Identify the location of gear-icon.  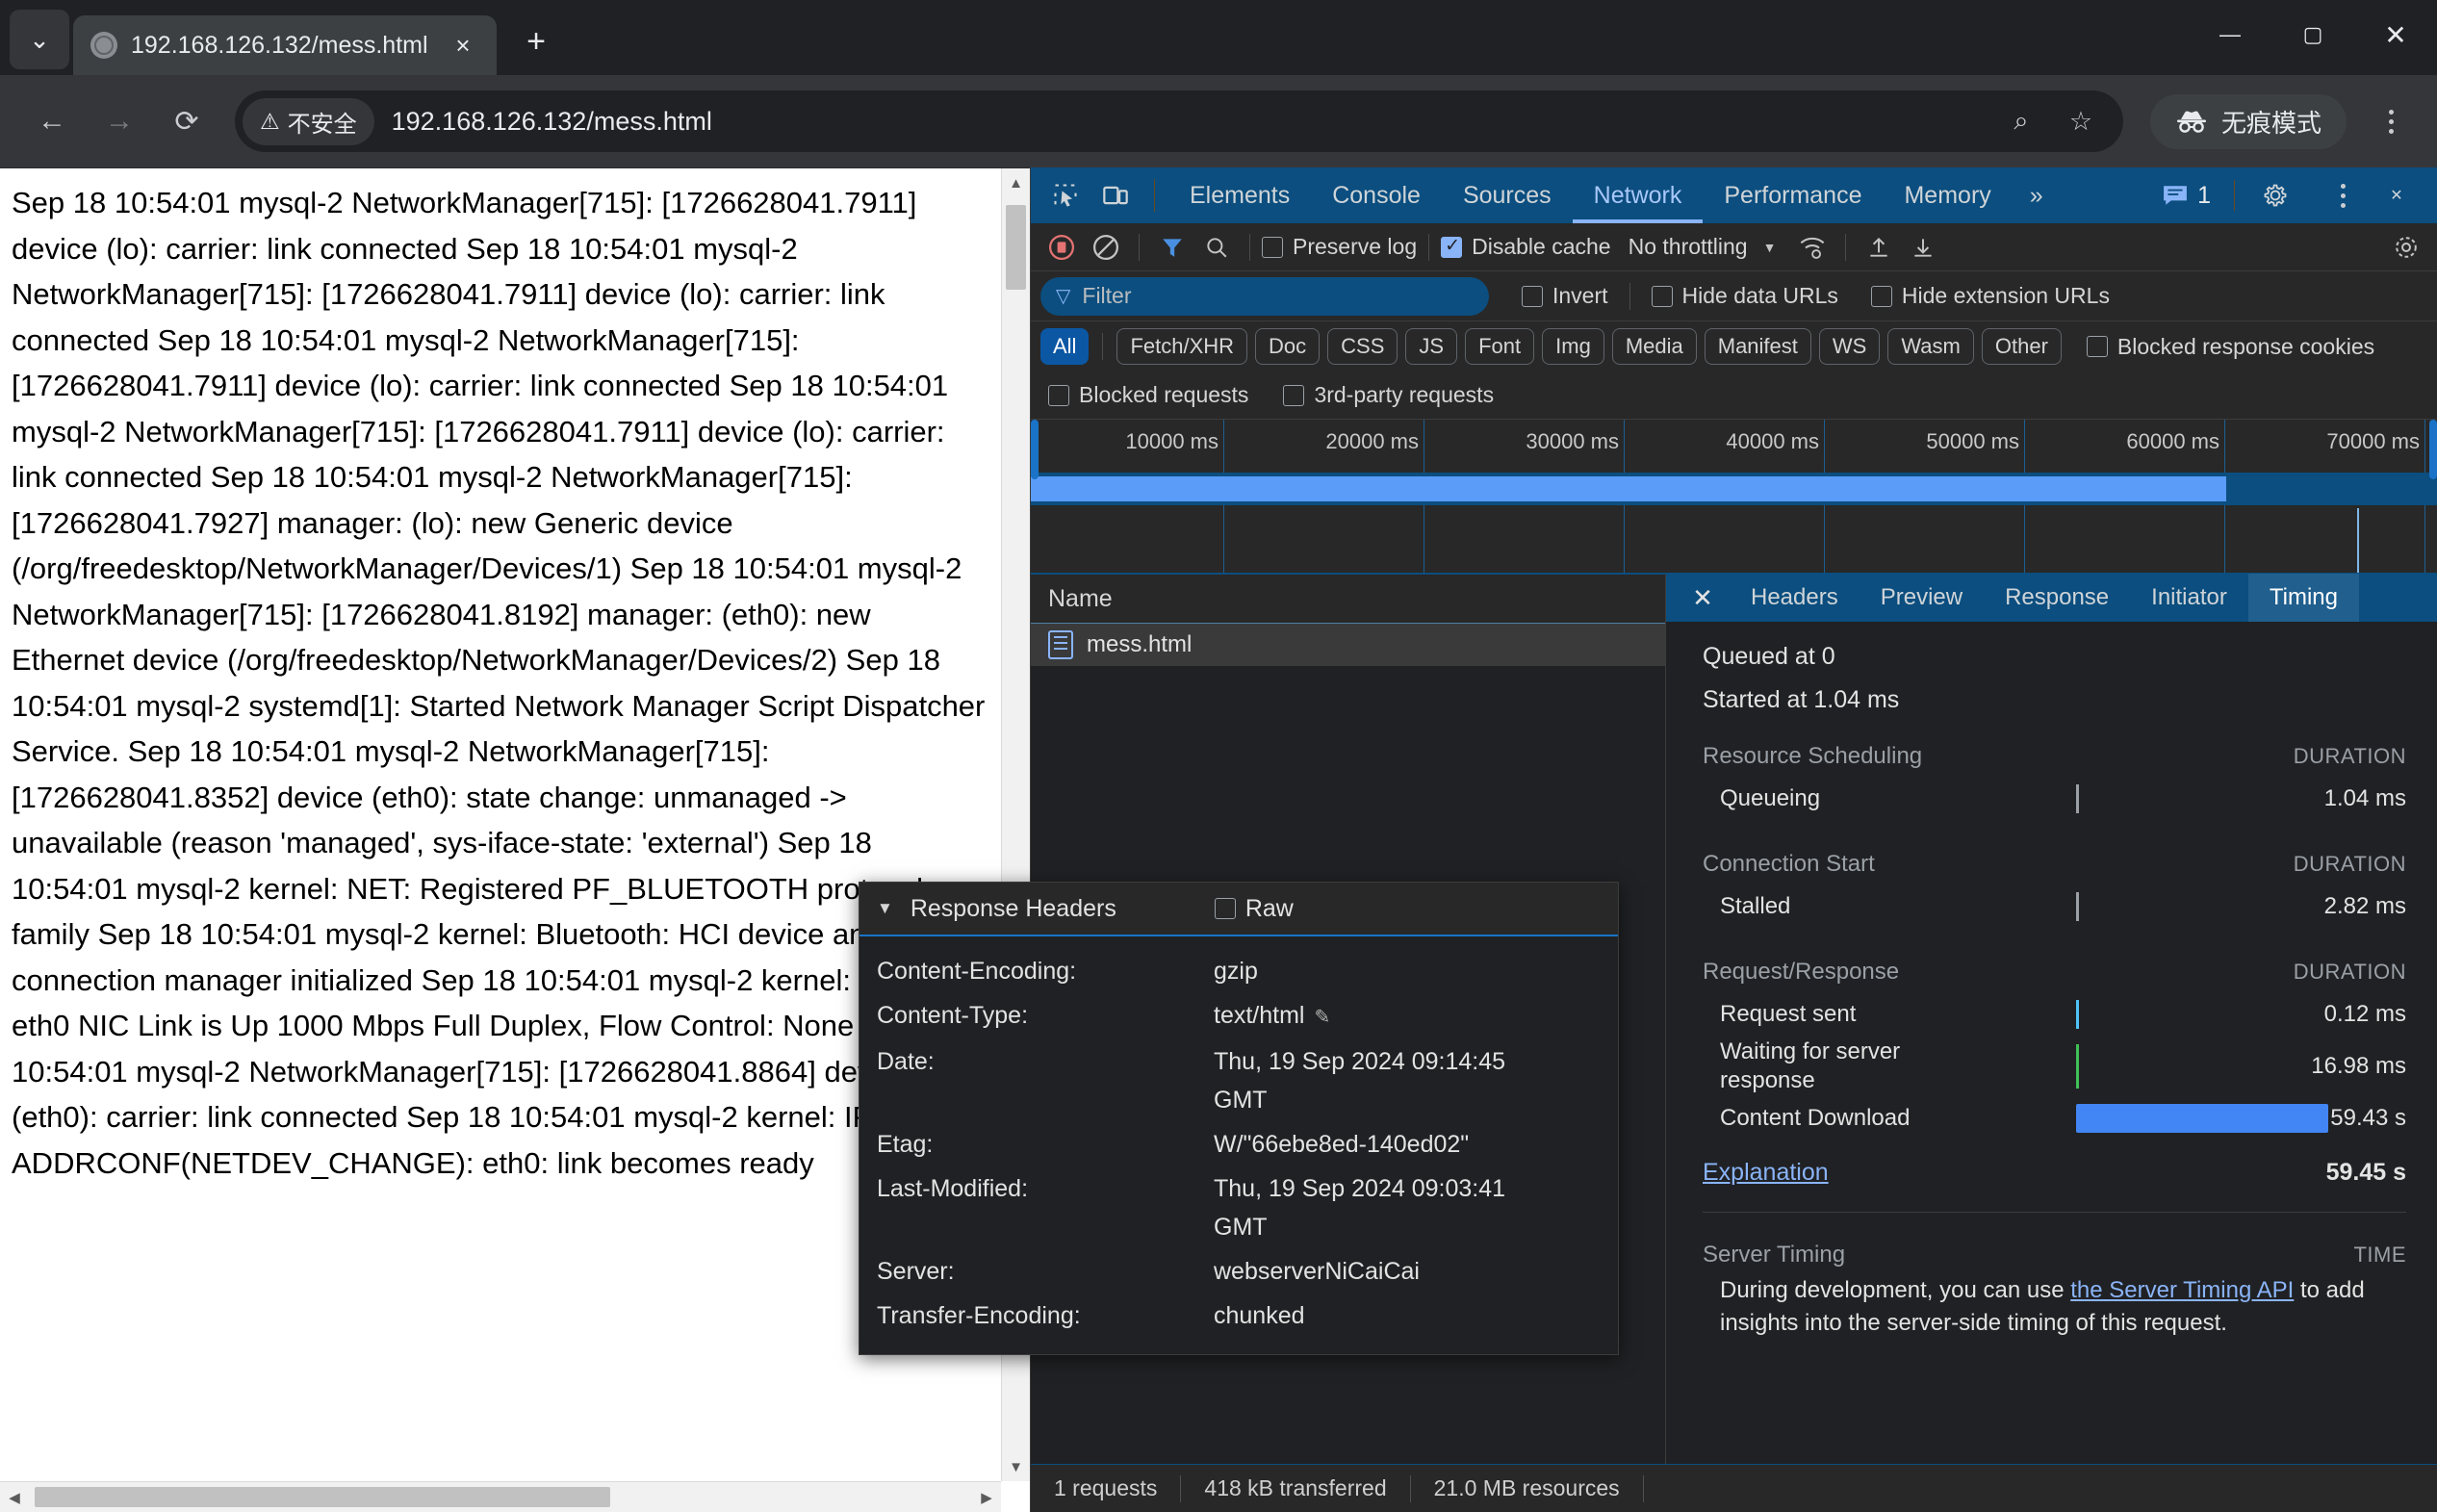
(2275, 195).